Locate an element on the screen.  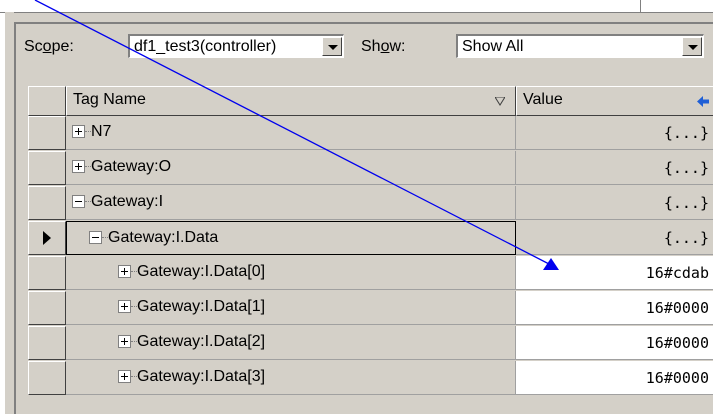
table-row: Gateway:I.Data[0] 16#cdab is located at coordinates (370, 273).